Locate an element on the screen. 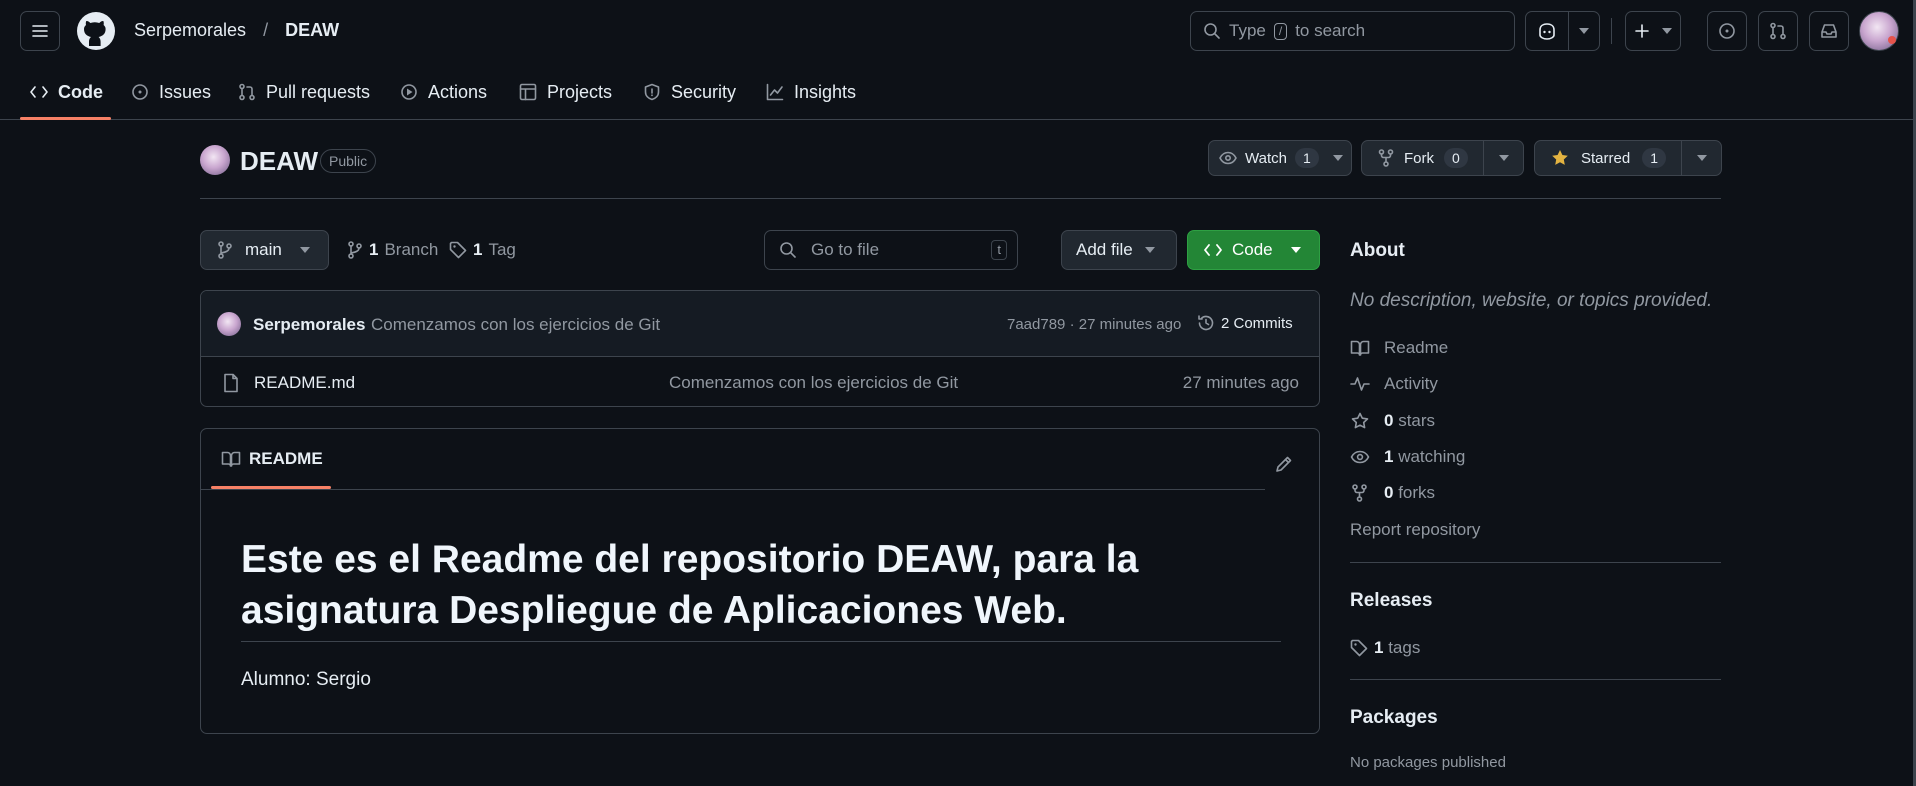 This screenshot has width=1916, height=786. tags-link: 1 Tag is located at coordinates (482, 250).